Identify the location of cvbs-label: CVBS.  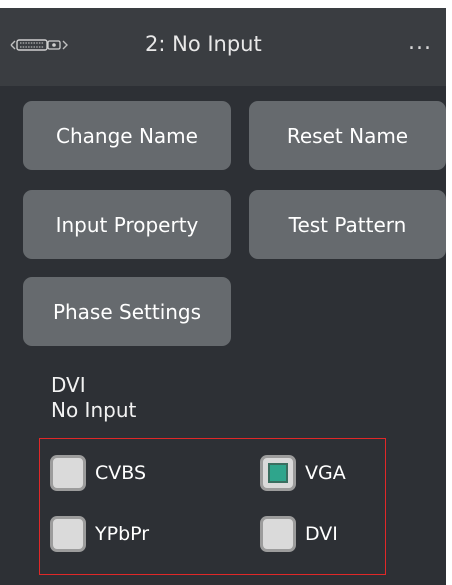
(121, 473).